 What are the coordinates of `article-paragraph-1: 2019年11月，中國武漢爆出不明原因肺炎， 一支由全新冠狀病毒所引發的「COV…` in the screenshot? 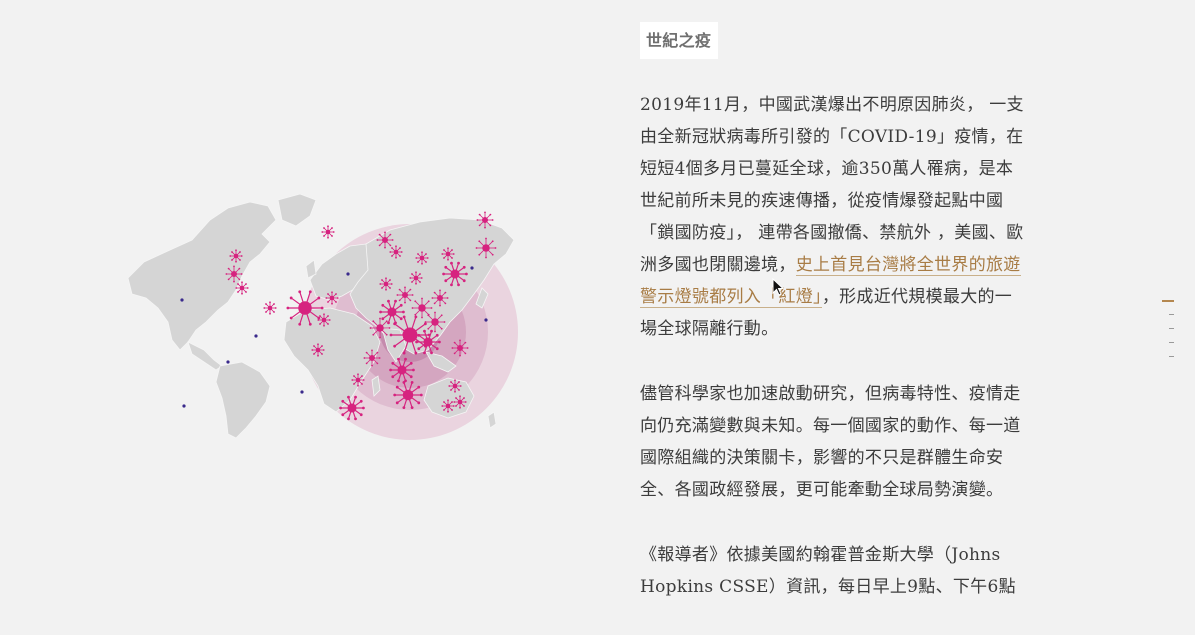 It's located at (832, 217).